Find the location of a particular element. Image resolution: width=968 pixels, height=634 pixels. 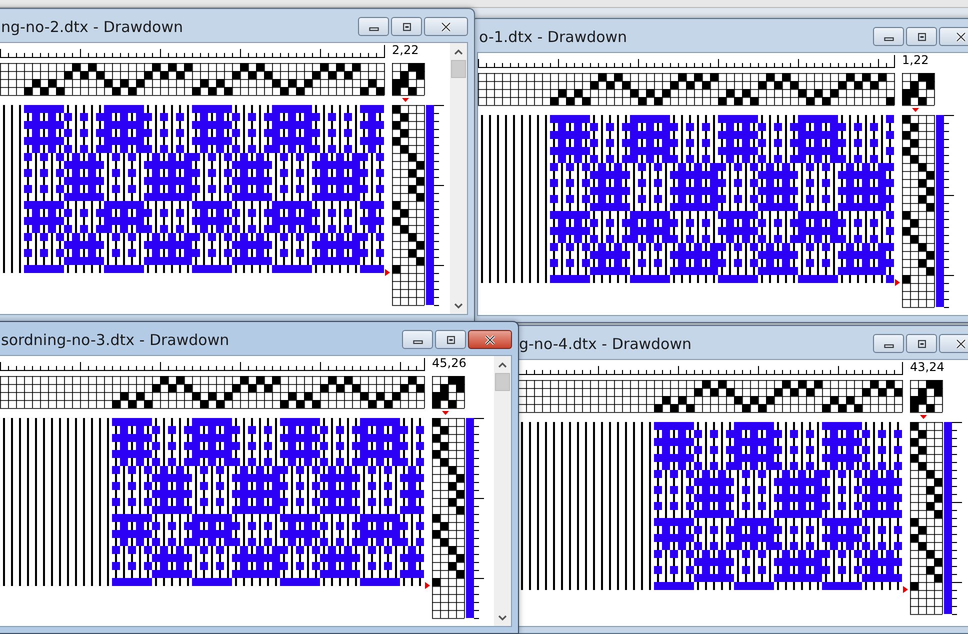

window-title: g-no-4.dtx - Drawdown is located at coordinates (605, 345).